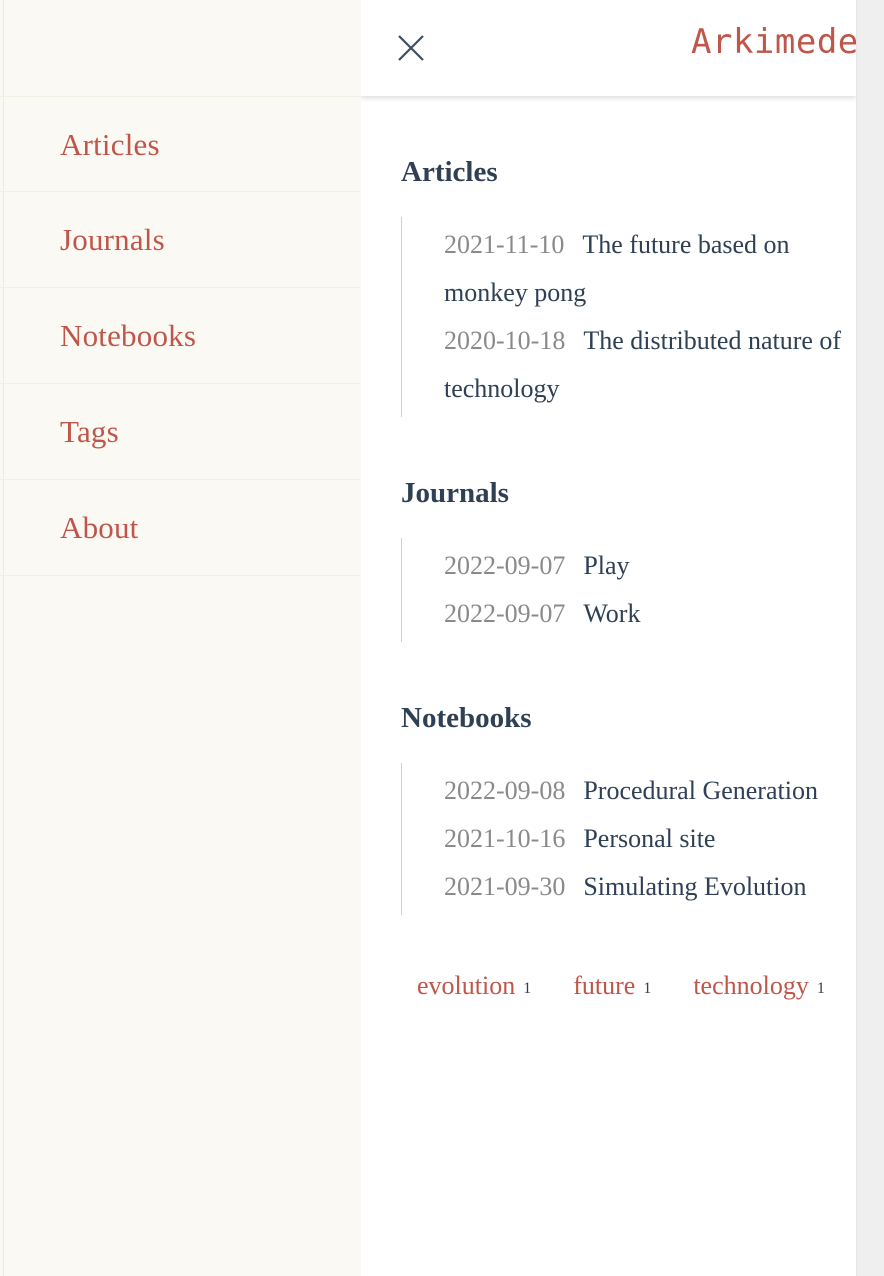  Describe the element at coordinates (449, 172) in the screenshot. I see `section-heading: Articles` at that location.